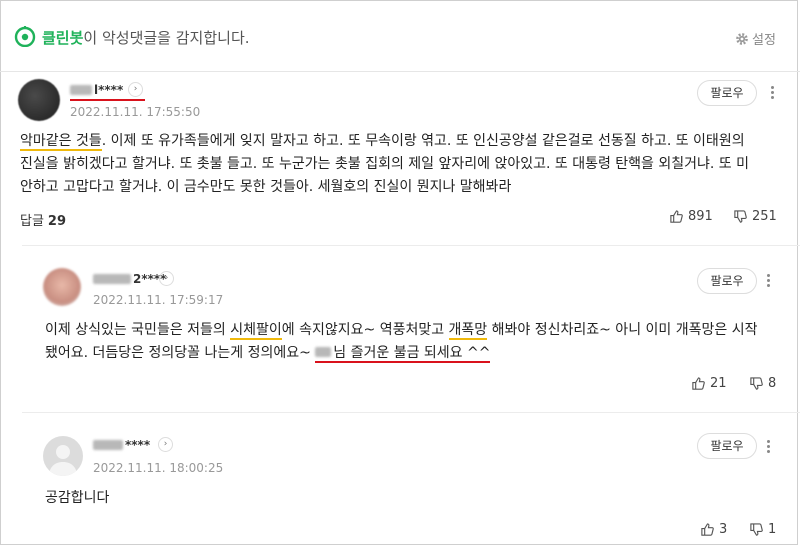 Image resolution: width=800 pixels, height=547 pixels. What do you see at coordinates (400, 36) in the screenshot?
I see `cleanbot-banner: 클린봇이 악성댓글을 감지합니다. 설정` at bounding box center [400, 36].